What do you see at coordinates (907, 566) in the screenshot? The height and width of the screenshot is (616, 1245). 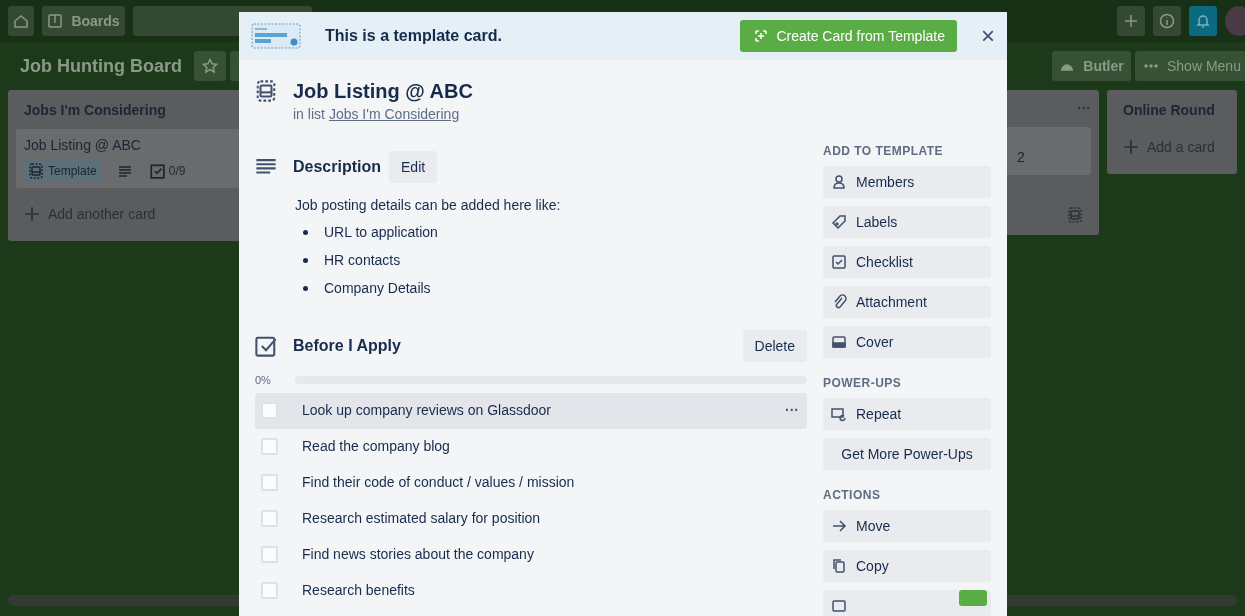 I see `sidebar-button: Copy` at bounding box center [907, 566].